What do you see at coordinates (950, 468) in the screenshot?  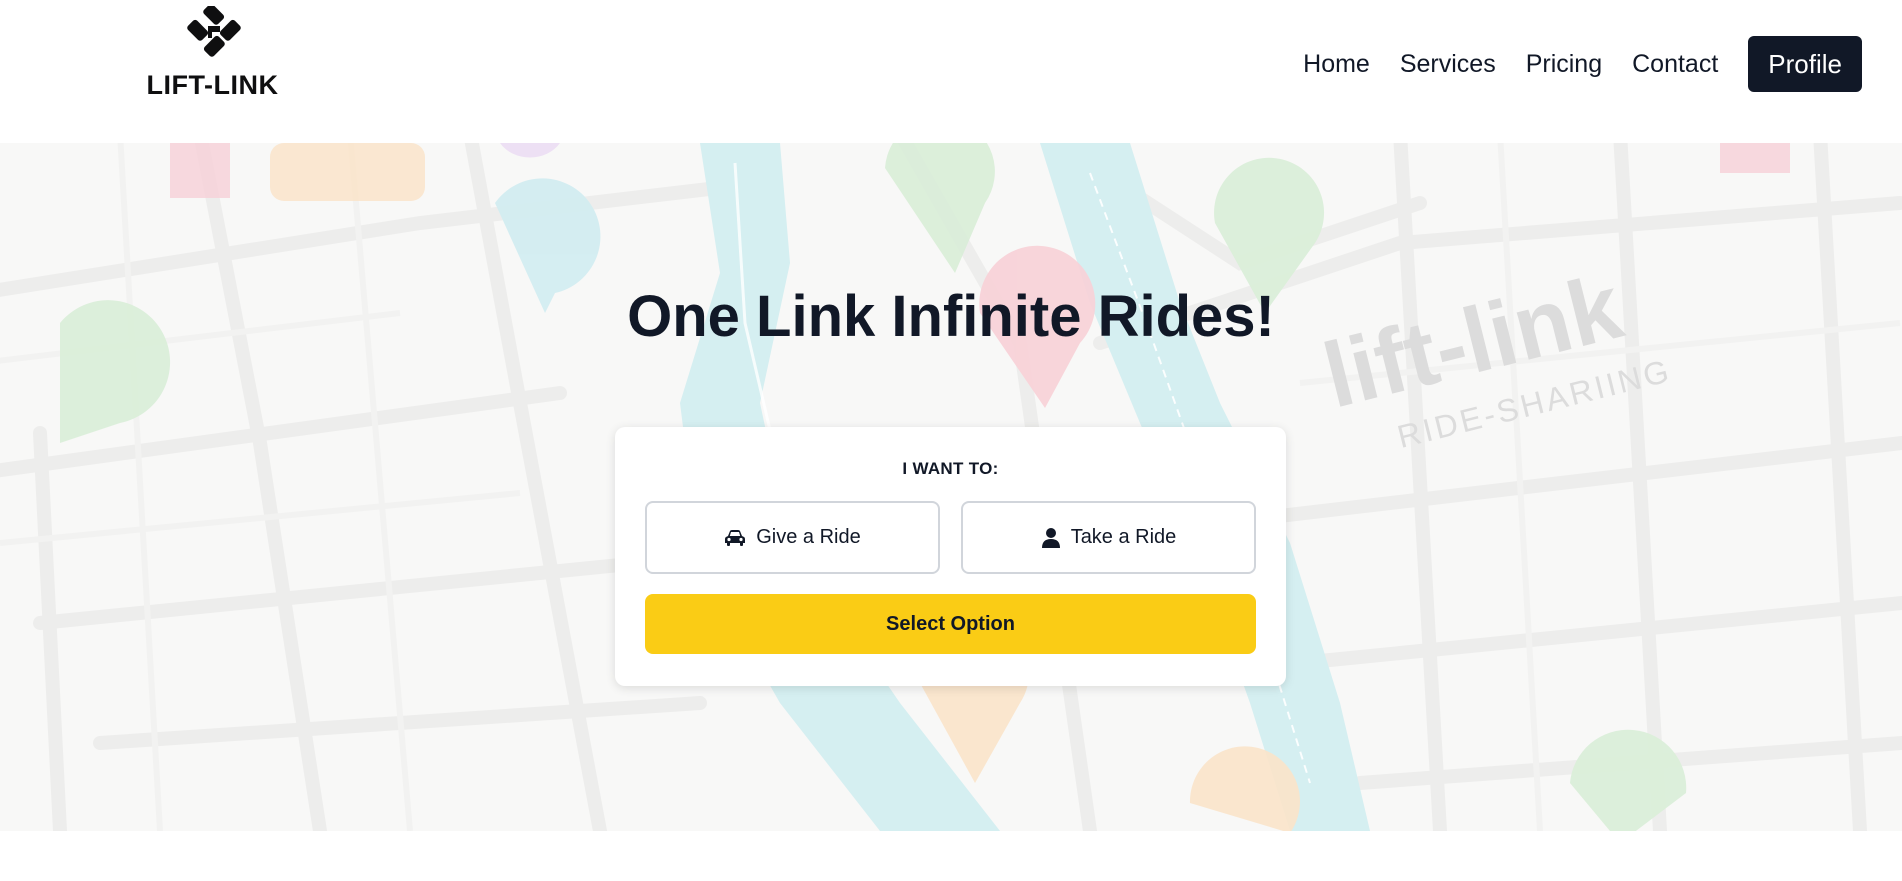 I see `card-label: I WANT TO:` at bounding box center [950, 468].